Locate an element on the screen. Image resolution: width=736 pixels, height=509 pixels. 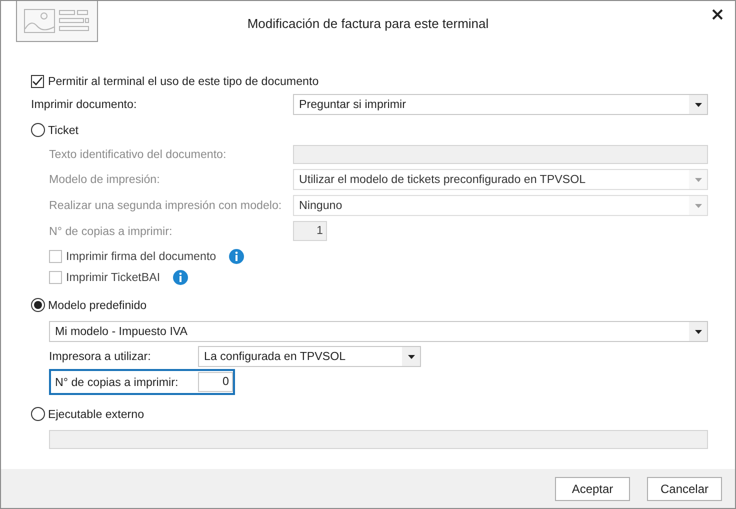
field-label: Texto identificativo del documento: is located at coordinates (138, 154).